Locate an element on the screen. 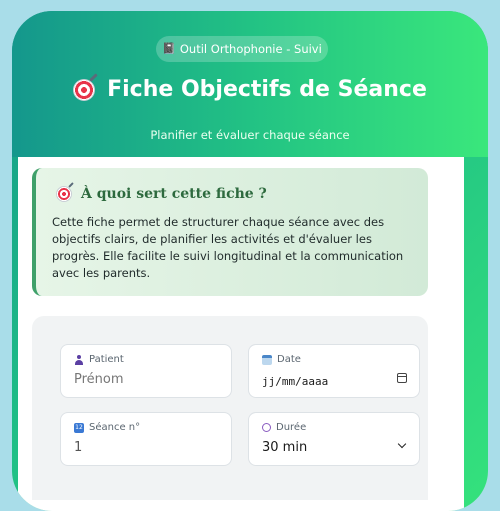  calendar-picker-icon is located at coordinates (402, 378).